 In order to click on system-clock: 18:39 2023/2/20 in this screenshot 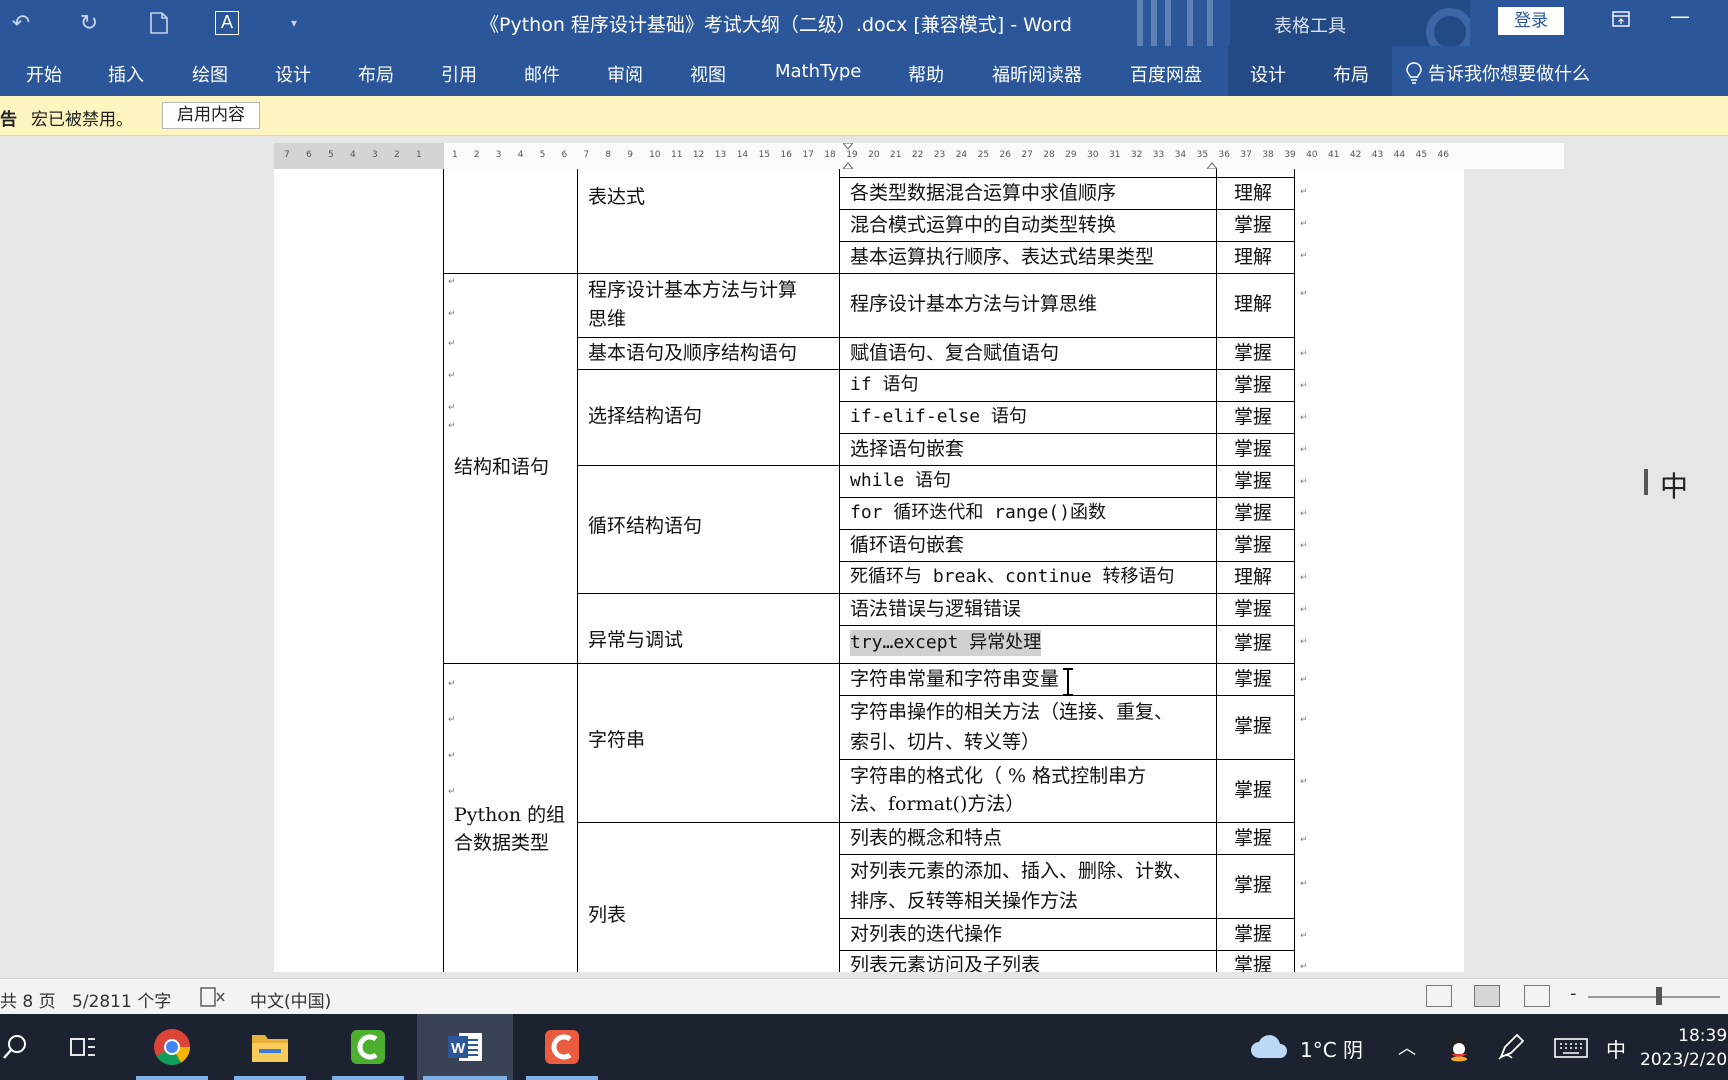, I will do `click(1683, 1048)`.